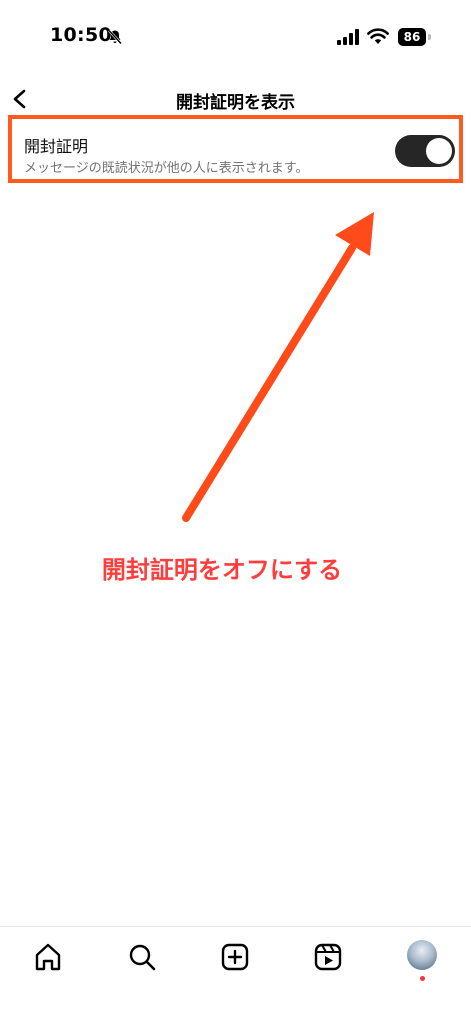  I want to click on read-receipts-setting: 開封証明 メッセージの既読状況が他の人に表示されます。, so click(235, 149).